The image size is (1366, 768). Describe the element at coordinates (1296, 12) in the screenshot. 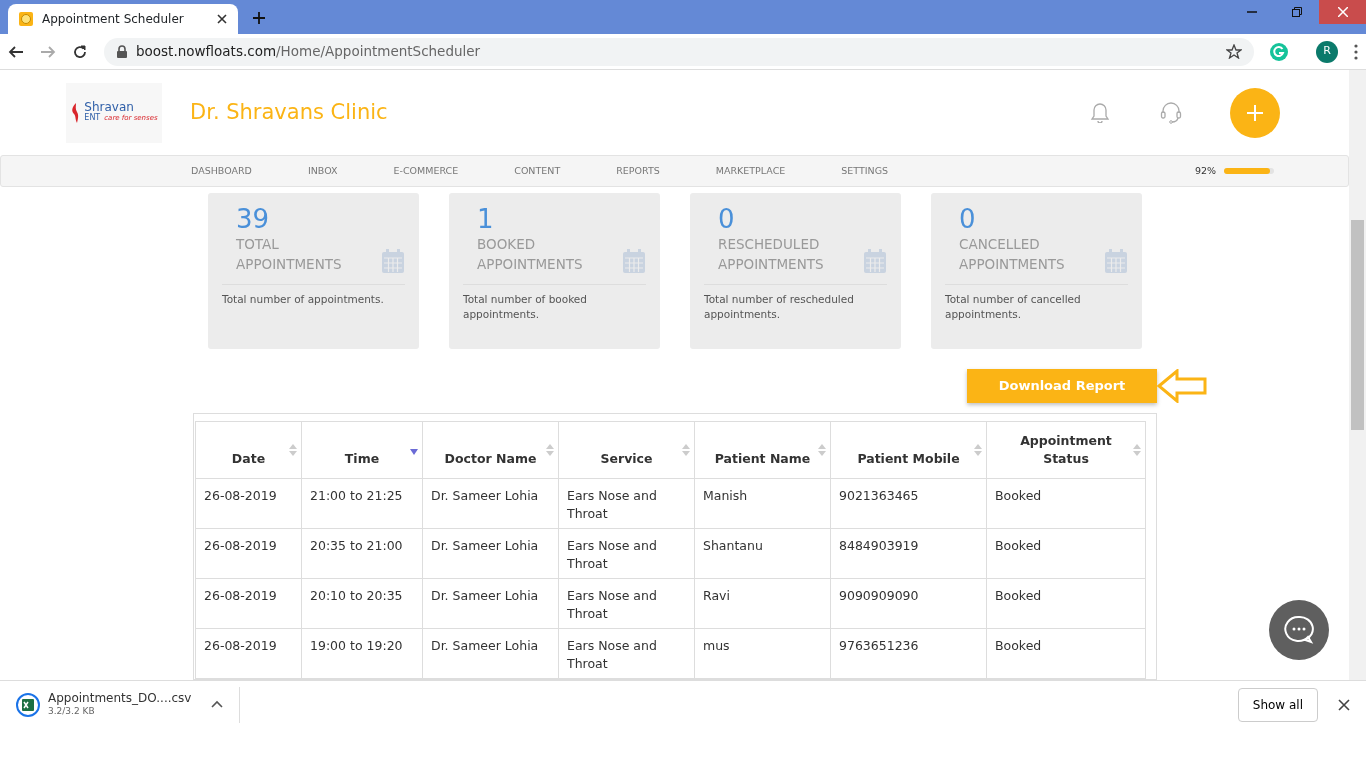

I see `restore-icon` at that location.